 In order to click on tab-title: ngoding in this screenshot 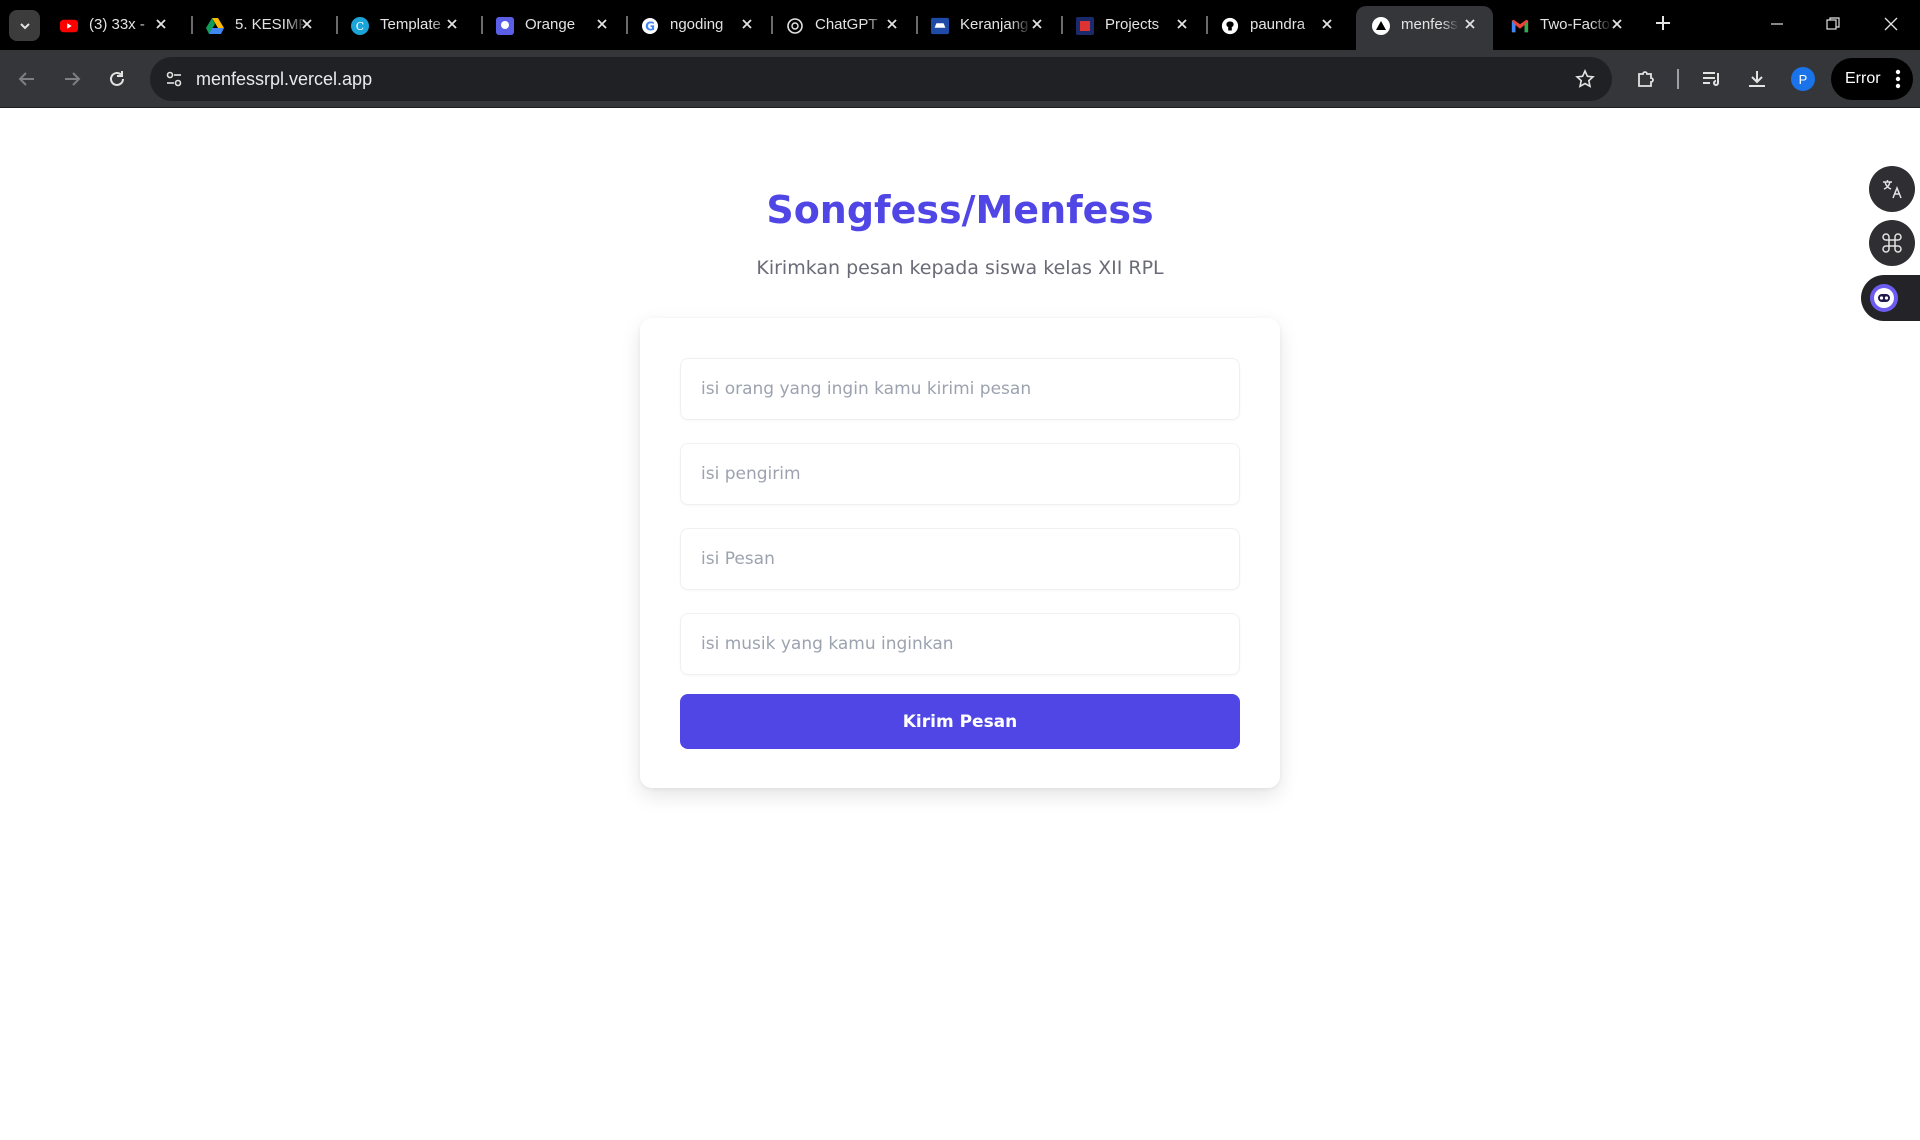, I will do `click(697, 24)`.